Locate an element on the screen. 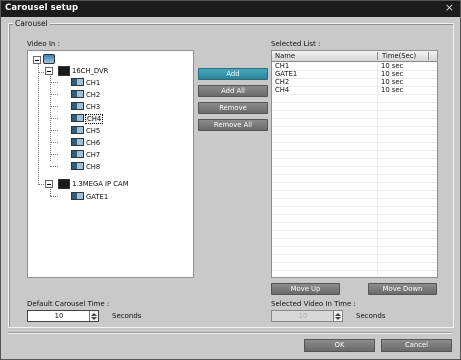 Image resolution: width=461 pixels, height=360 pixels. remove-all-button: Remove All is located at coordinates (233, 125).